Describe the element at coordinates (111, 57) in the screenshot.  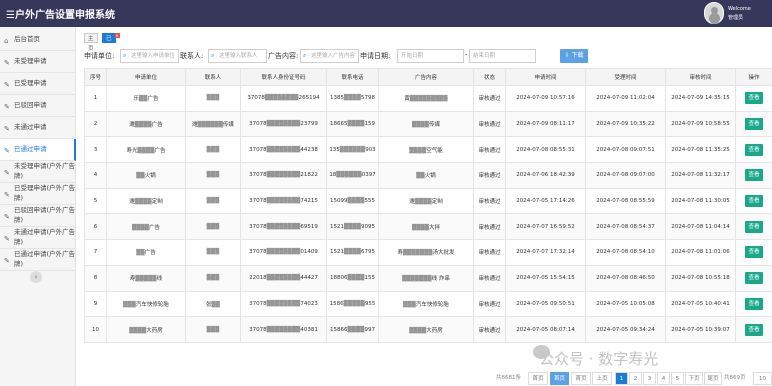
I see `tab-passed: 已通过申请 ×` at that location.